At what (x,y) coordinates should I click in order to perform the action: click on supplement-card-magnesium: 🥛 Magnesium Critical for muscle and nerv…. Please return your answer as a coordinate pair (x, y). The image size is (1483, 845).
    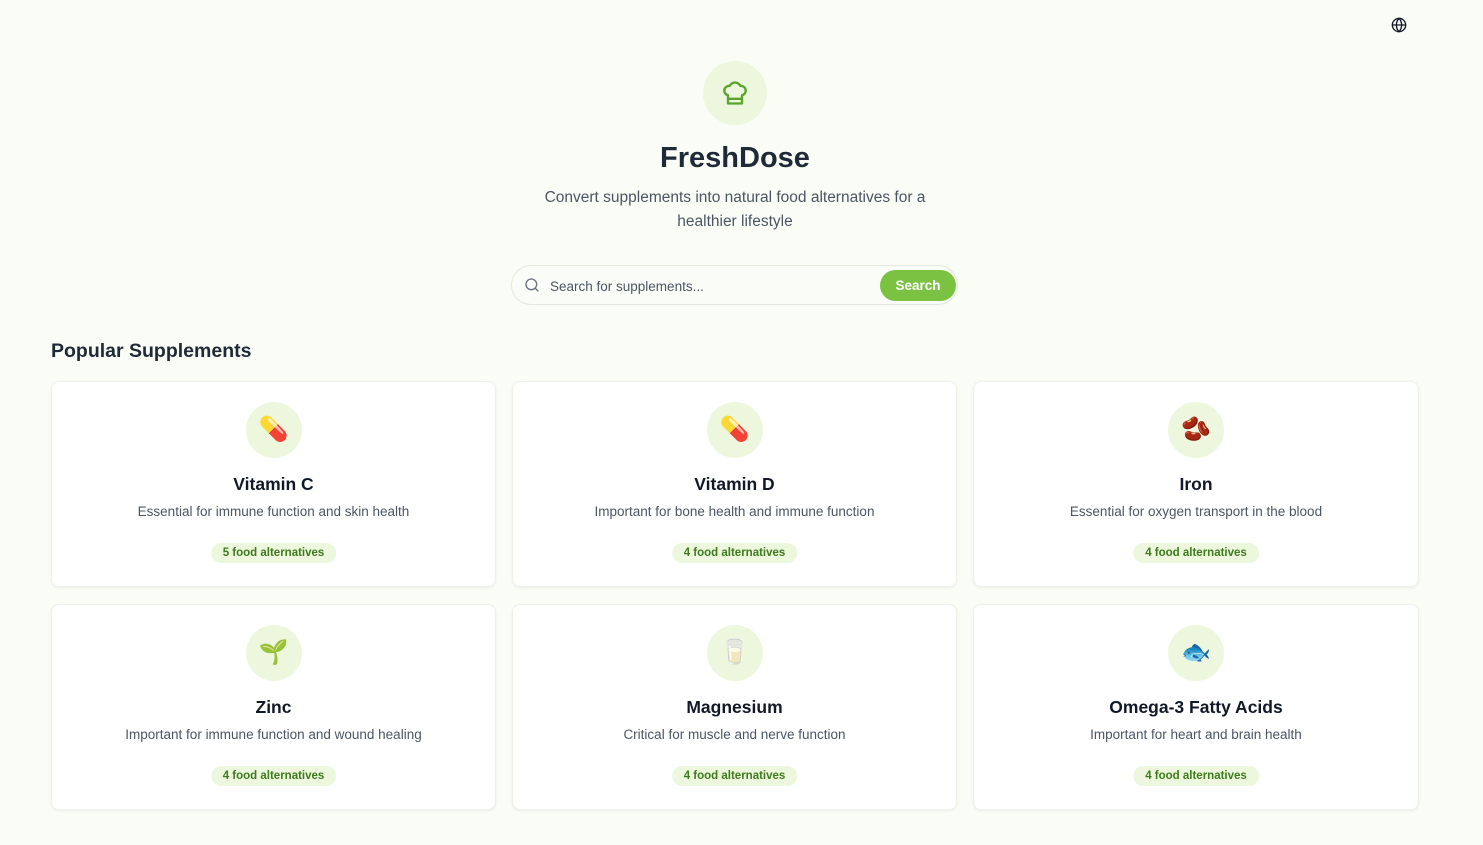
    Looking at the image, I should click on (734, 707).